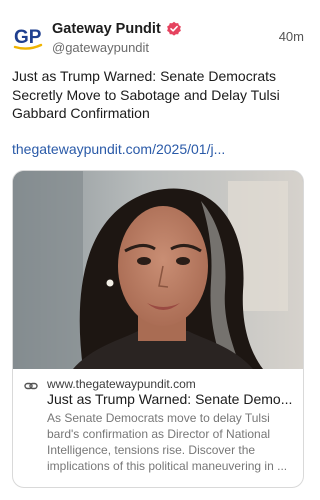  Describe the element at coordinates (121, 384) in the screenshot. I see `card-domain: www.thegatewaypundit.com` at that location.